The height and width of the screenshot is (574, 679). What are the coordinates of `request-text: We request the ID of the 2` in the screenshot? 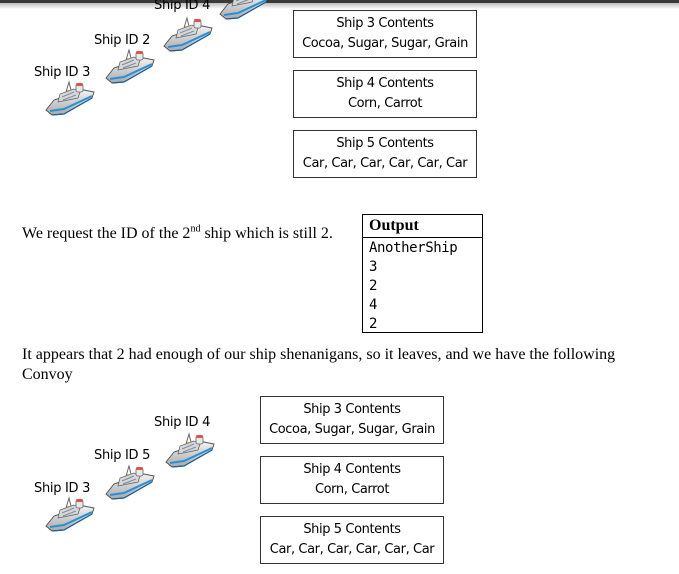 It's located at (106, 233).